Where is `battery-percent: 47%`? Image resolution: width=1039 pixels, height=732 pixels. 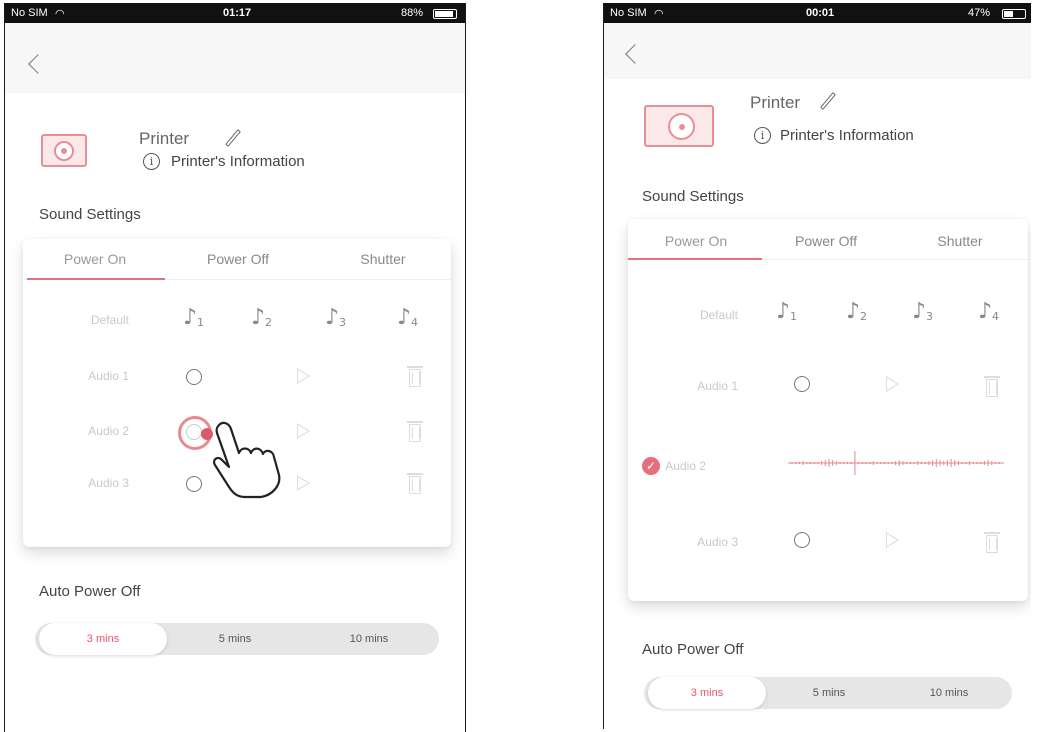 battery-percent: 47% is located at coordinates (979, 13).